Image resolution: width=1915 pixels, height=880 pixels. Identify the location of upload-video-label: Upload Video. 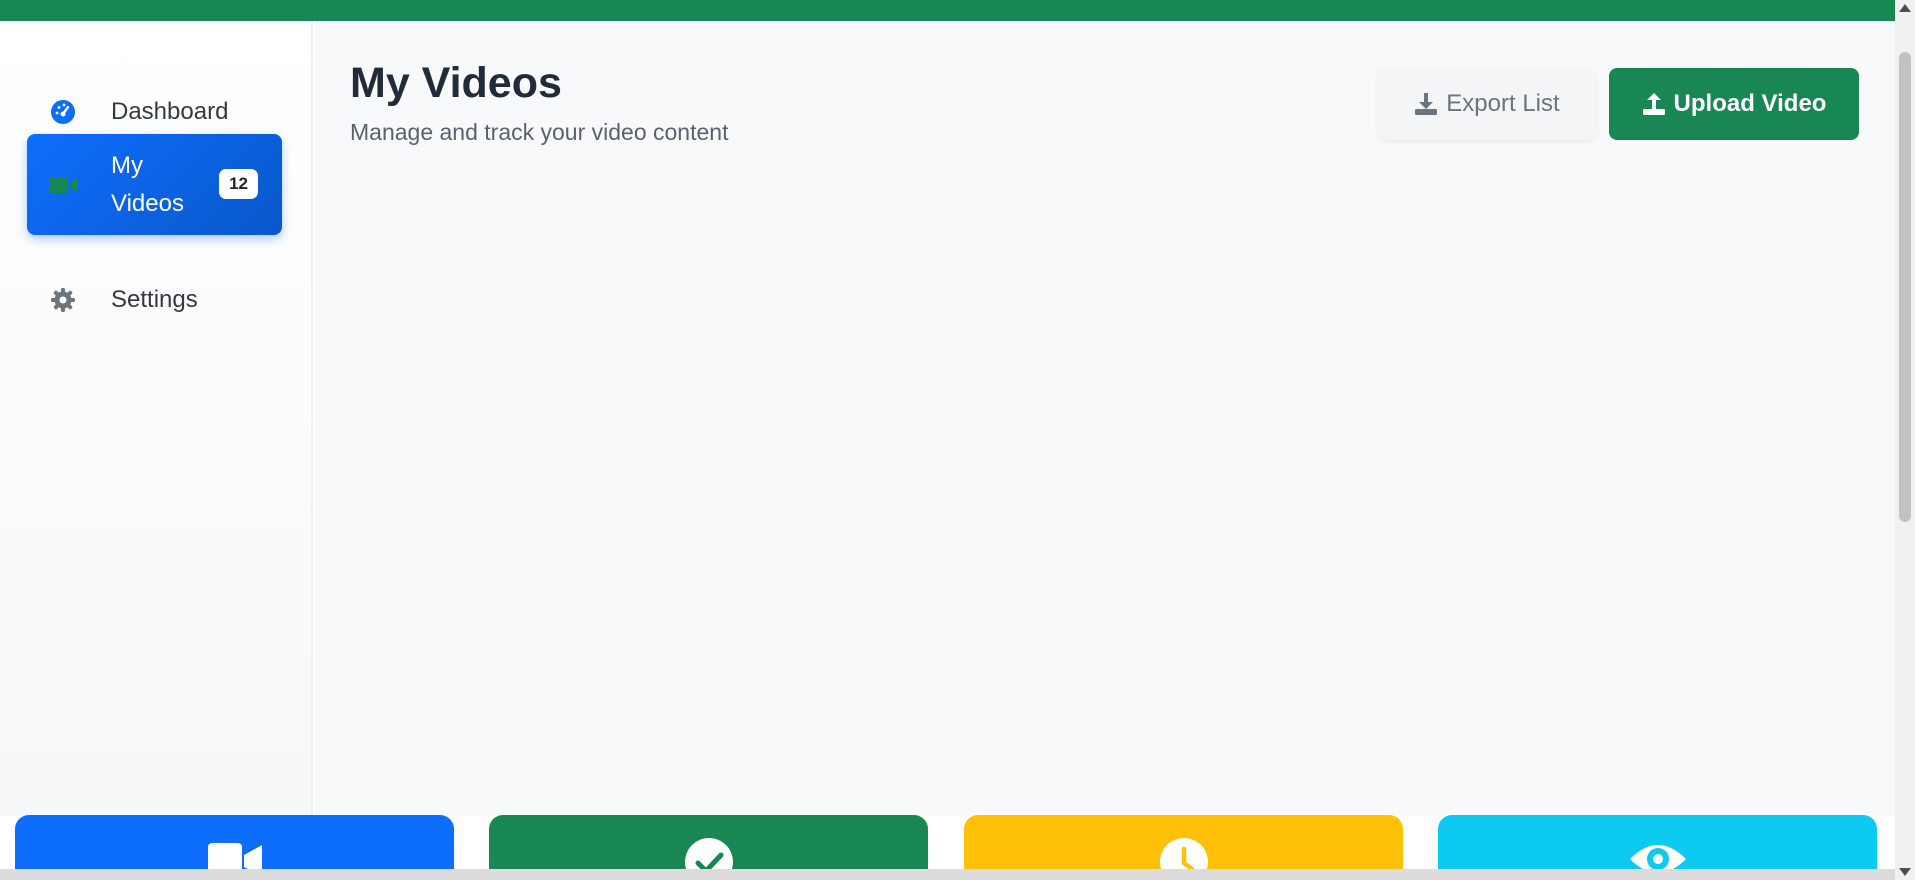
(1750, 103).